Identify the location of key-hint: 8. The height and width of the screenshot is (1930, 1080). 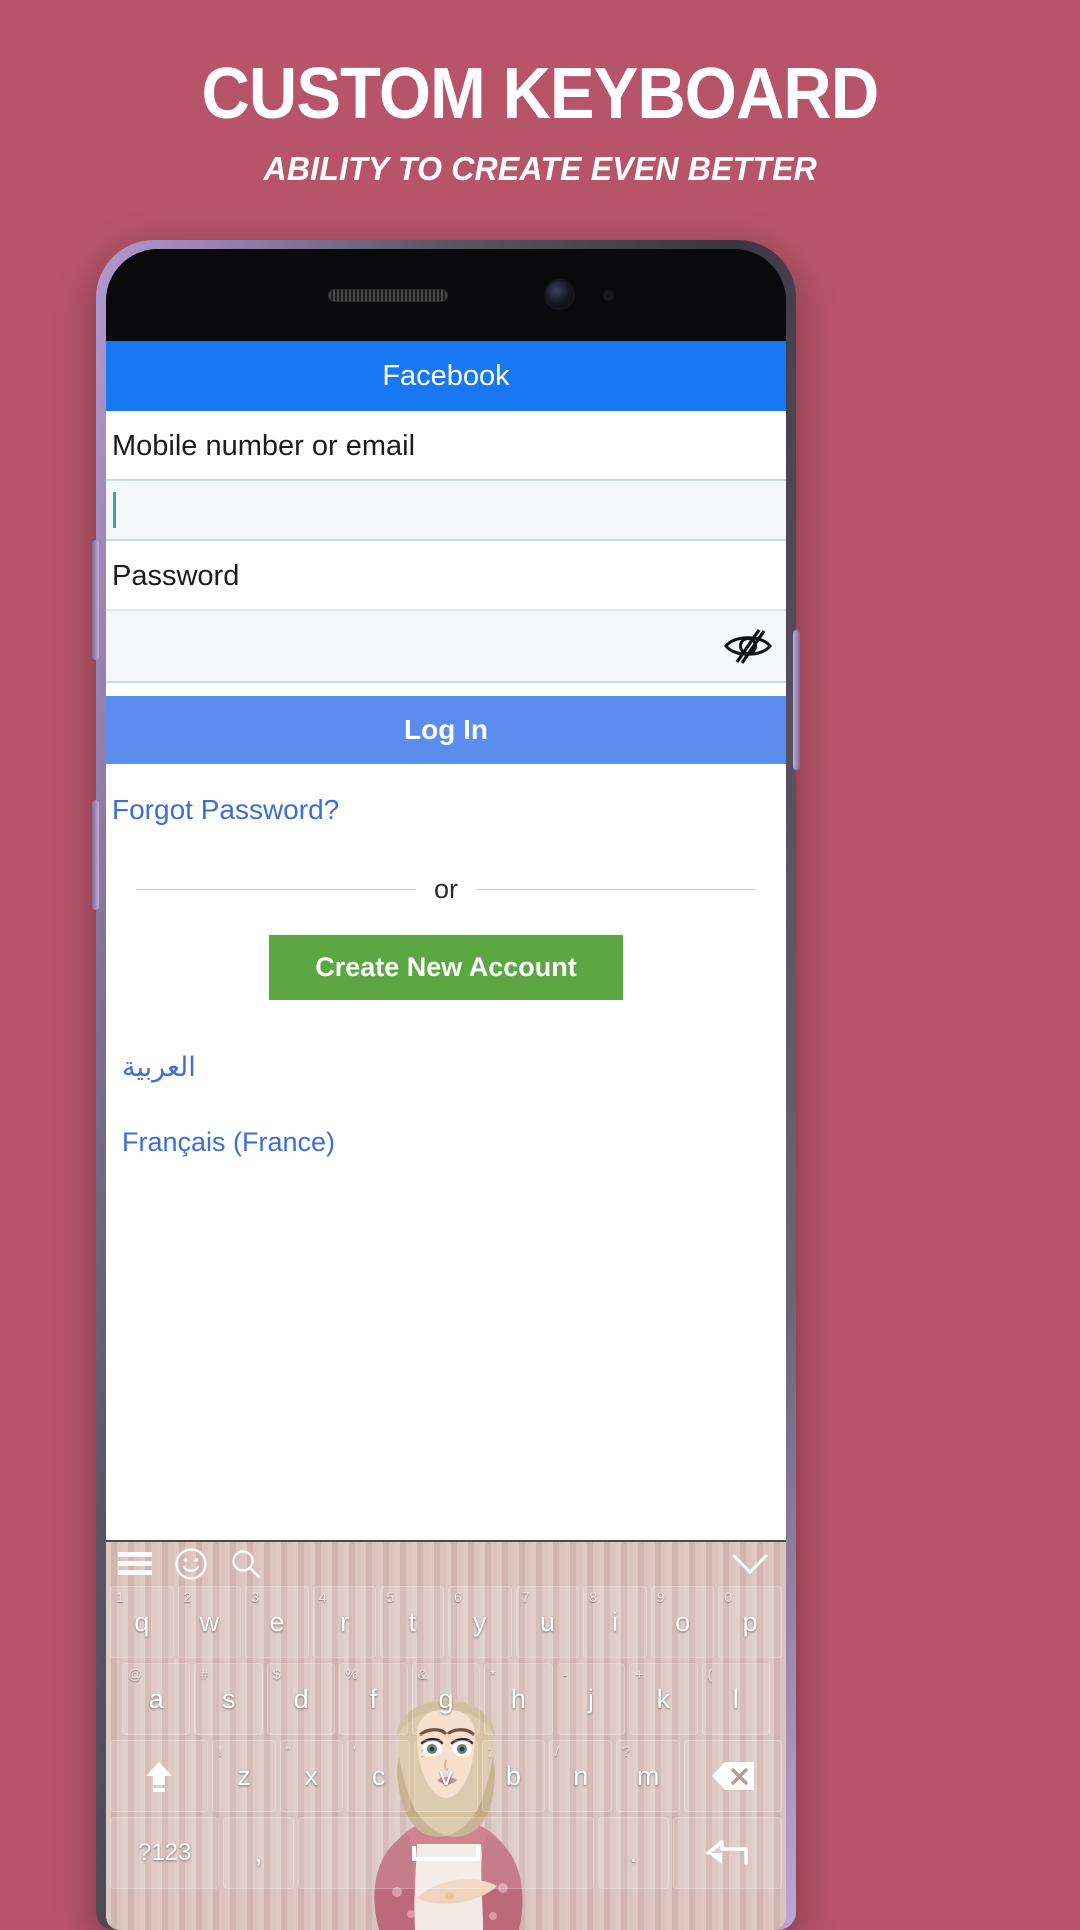
(593, 1597).